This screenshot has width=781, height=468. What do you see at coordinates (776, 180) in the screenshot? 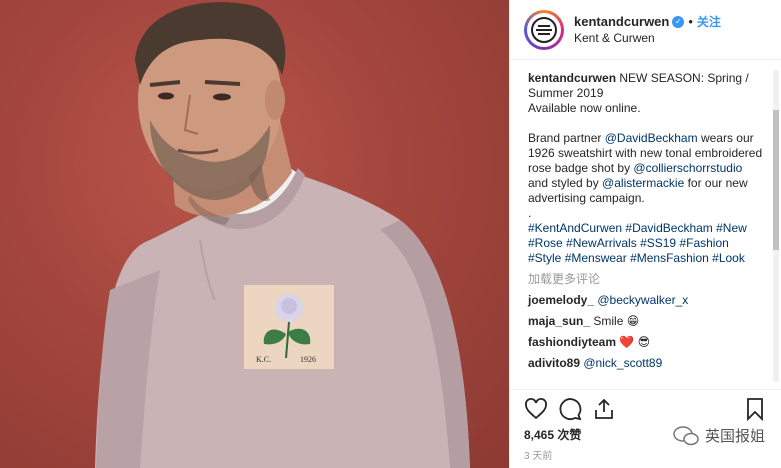
I see `scrollbar-thumb` at bounding box center [776, 180].